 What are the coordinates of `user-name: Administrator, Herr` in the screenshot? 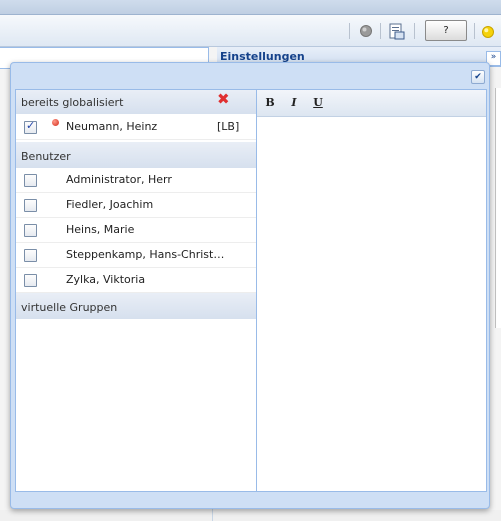 It's located at (119, 179).